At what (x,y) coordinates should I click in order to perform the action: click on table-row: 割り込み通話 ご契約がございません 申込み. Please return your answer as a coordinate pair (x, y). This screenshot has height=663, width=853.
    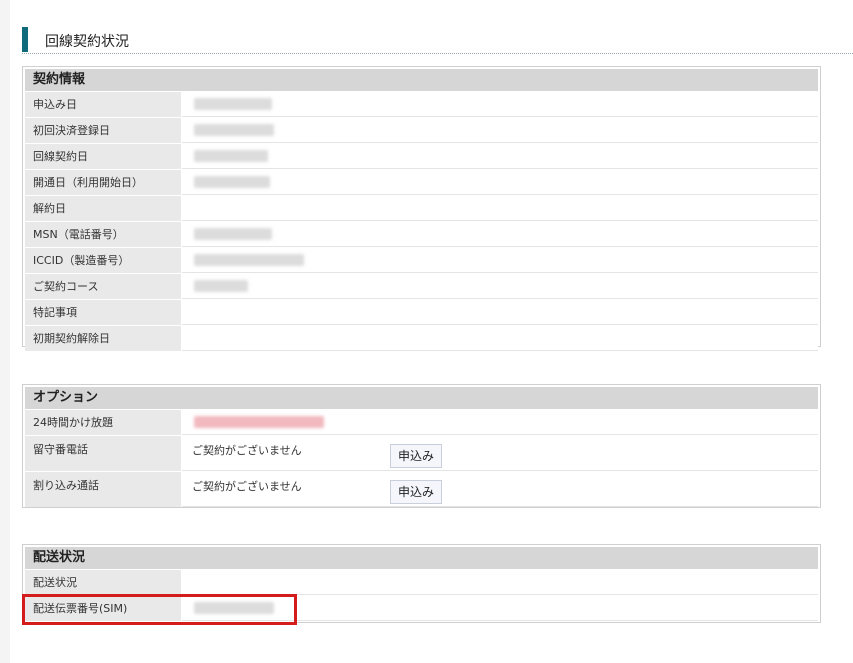
    Looking at the image, I should click on (421, 489).